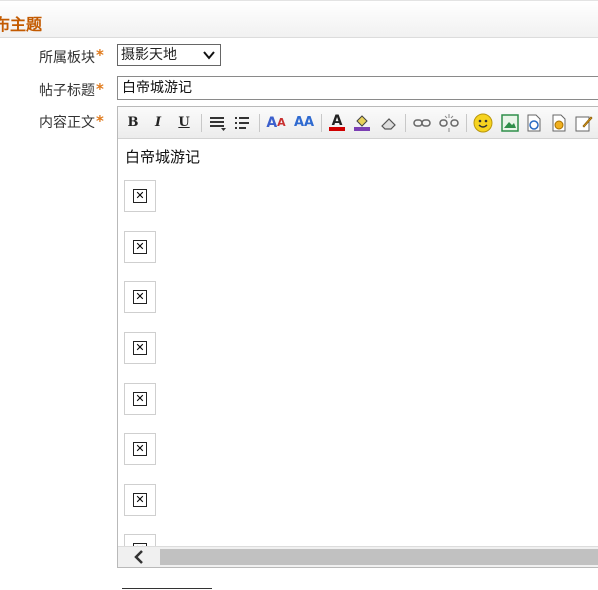  I want to click on align-icon, so click(218, 123).